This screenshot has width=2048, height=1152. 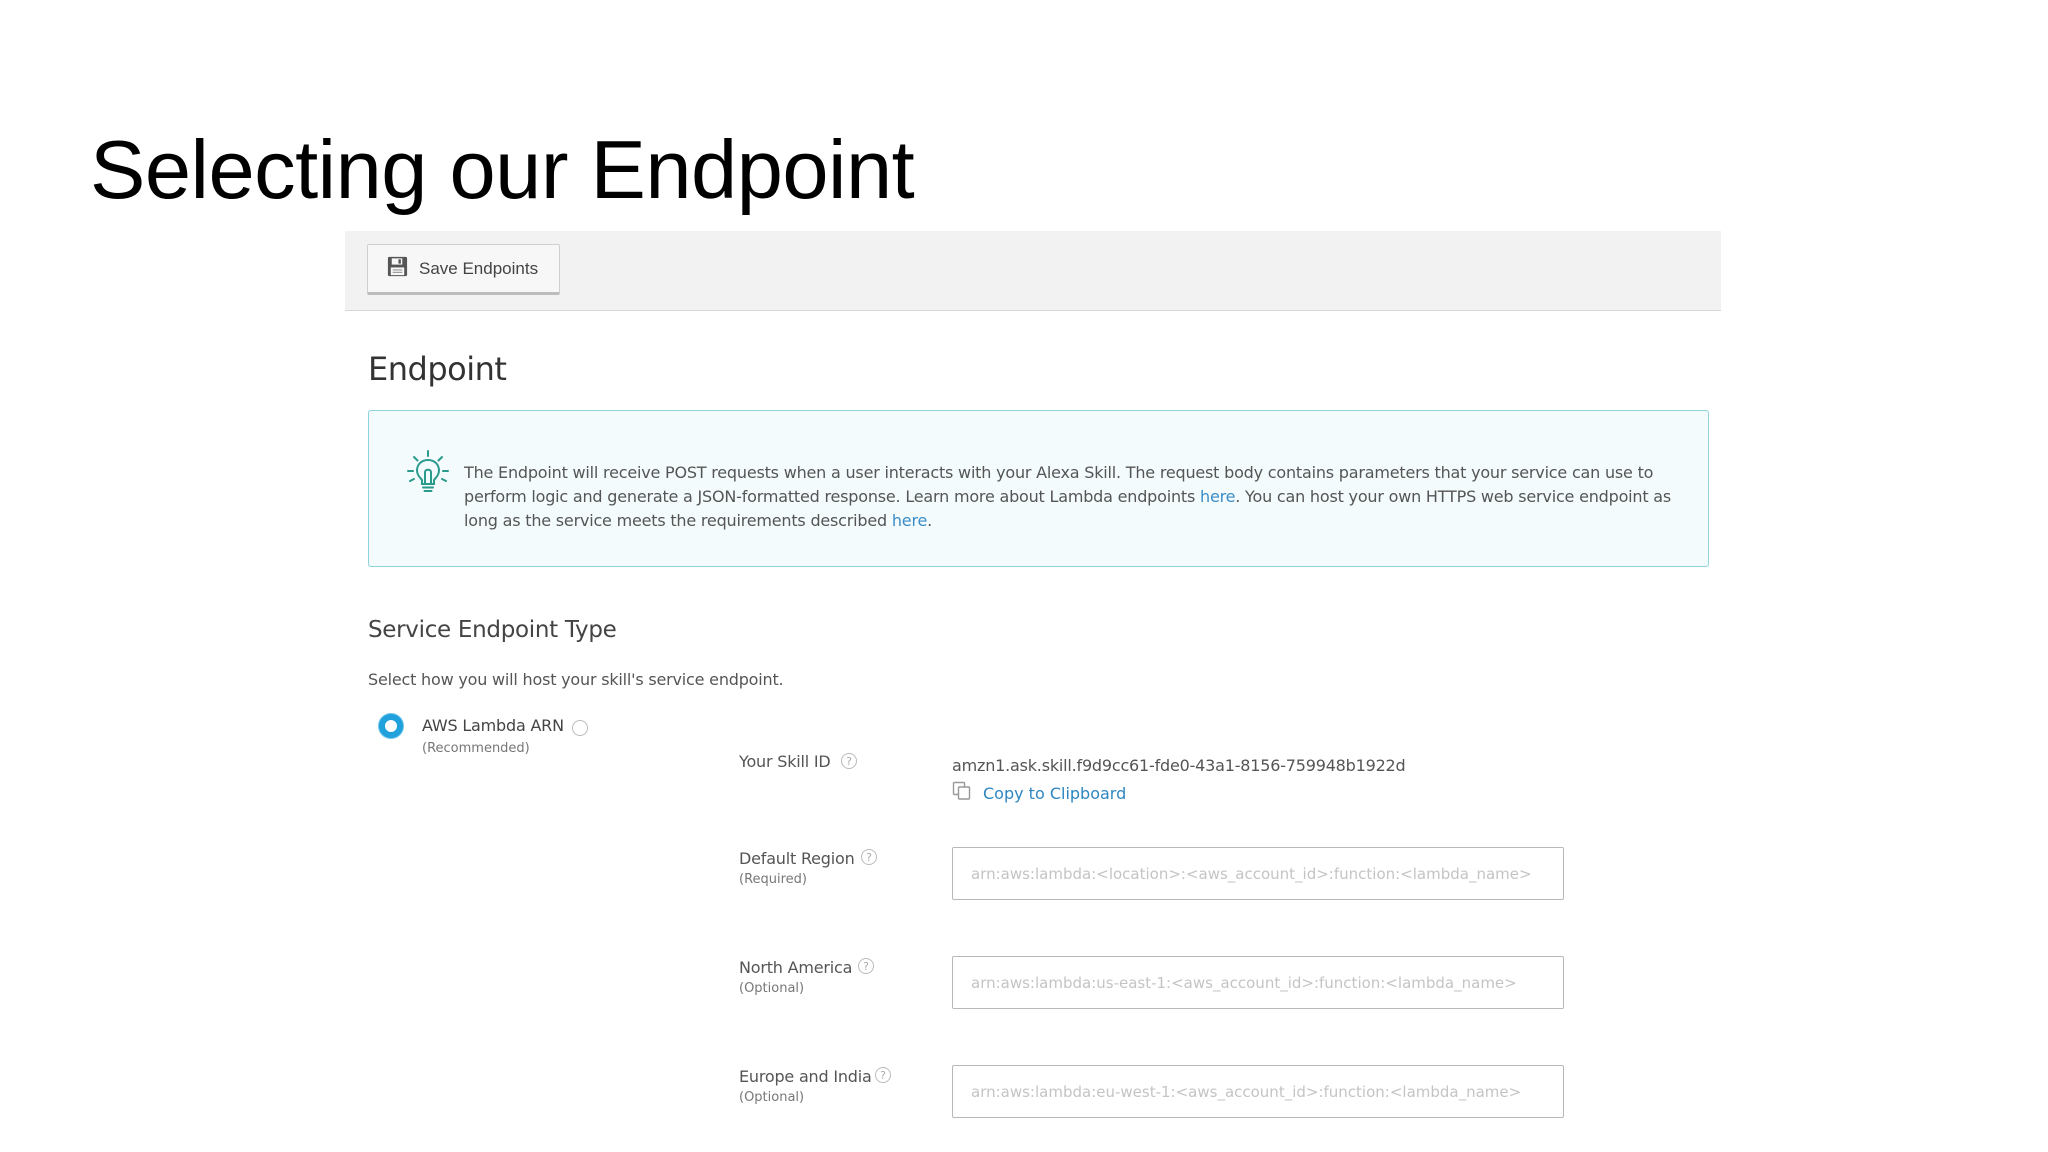 I want to click on copy-icon, so click(x=962, y=793).